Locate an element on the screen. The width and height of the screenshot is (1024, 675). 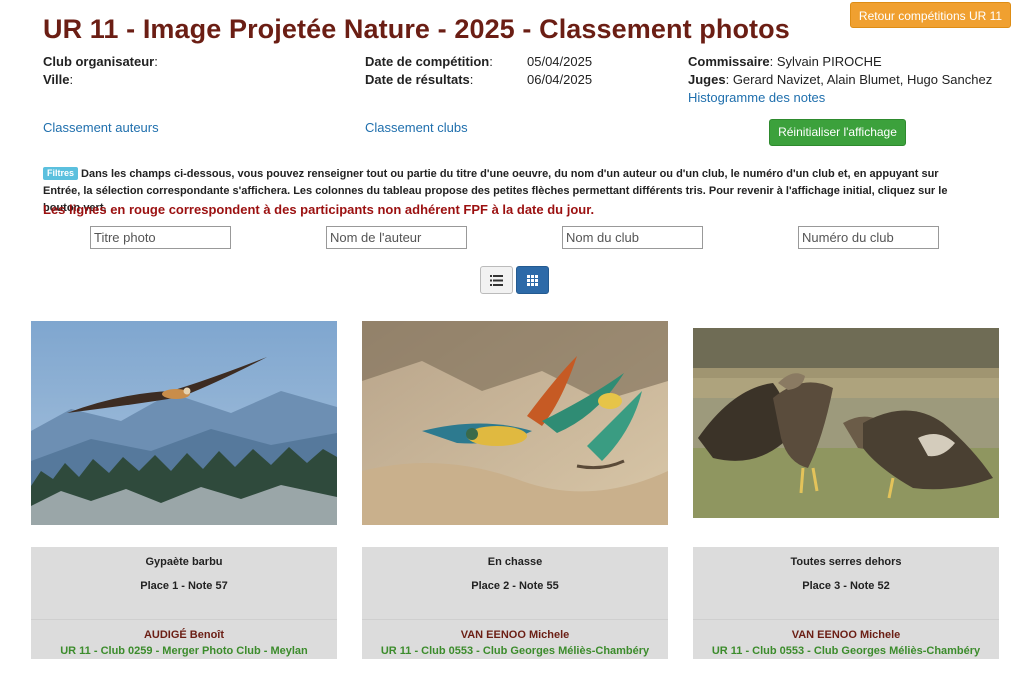
clubs-ranking-link: Classement clubs is located at coordinates (416, 127).